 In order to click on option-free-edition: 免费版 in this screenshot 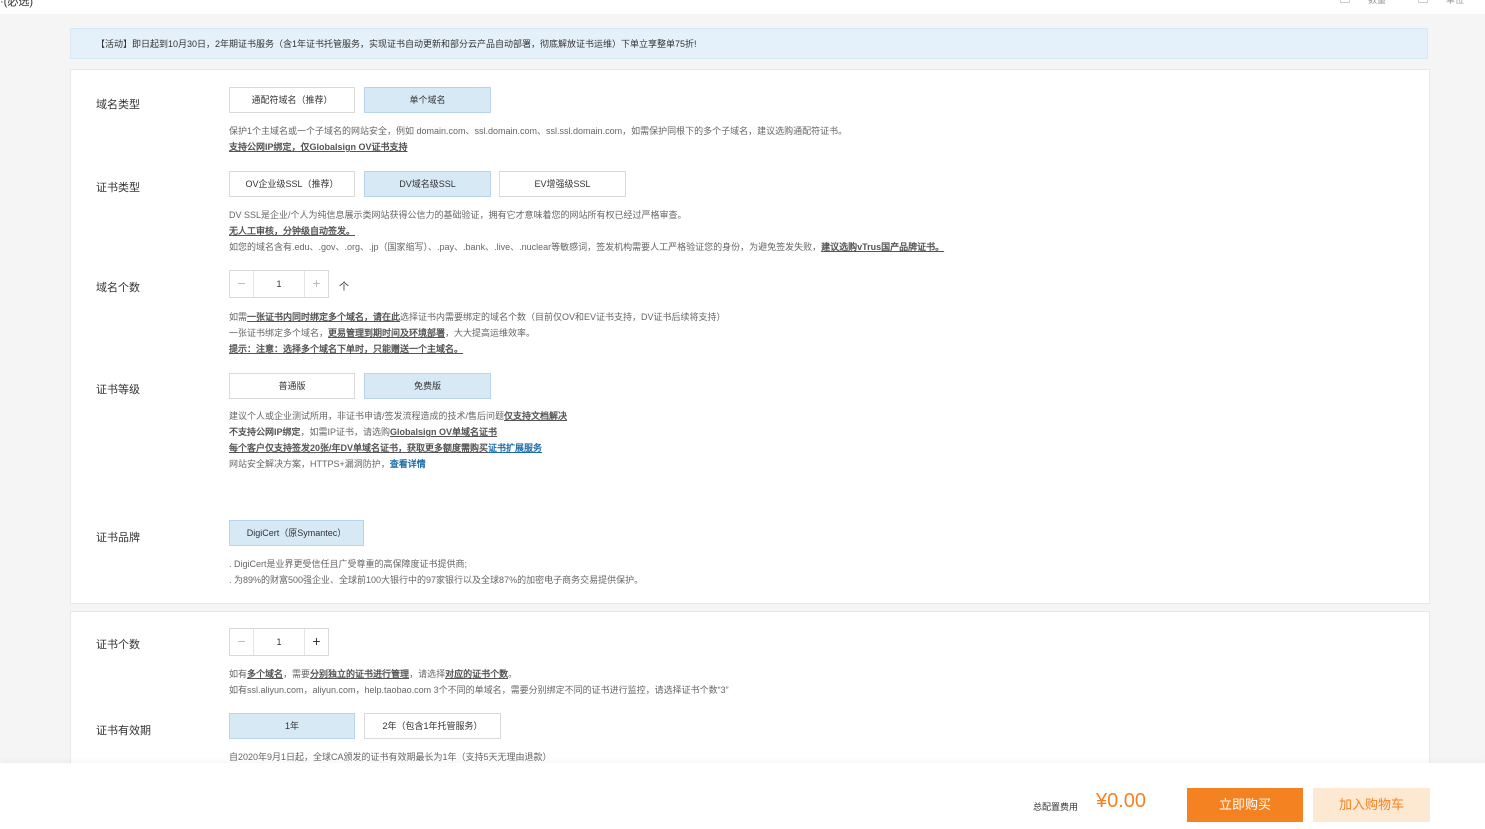, I will do `click(427, 386)`.